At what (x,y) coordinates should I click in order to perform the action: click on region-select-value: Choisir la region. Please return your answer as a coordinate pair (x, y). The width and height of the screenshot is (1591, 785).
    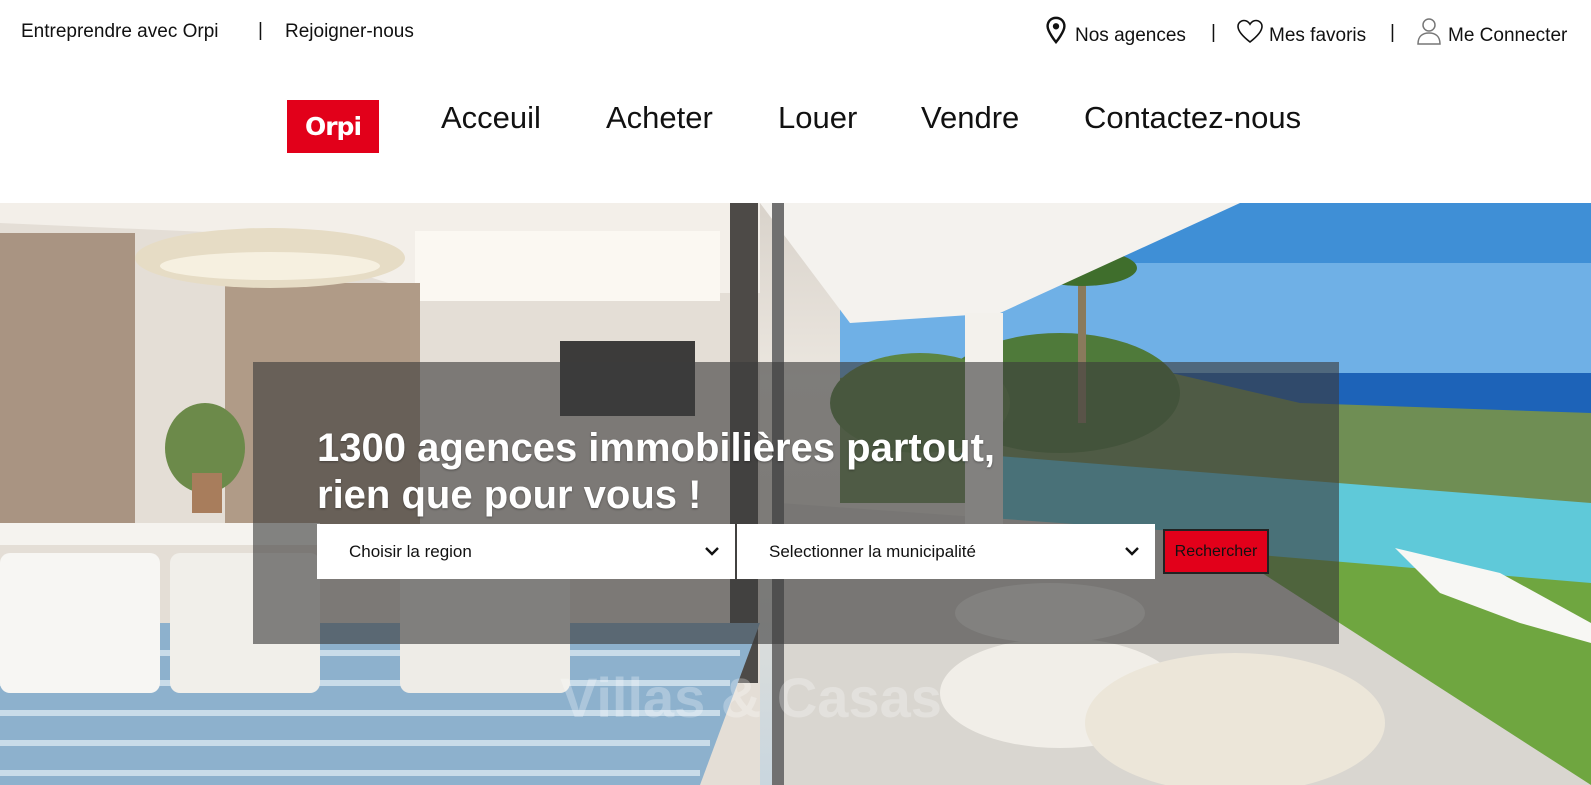
    Looking at the image, I should click on (410, 551).